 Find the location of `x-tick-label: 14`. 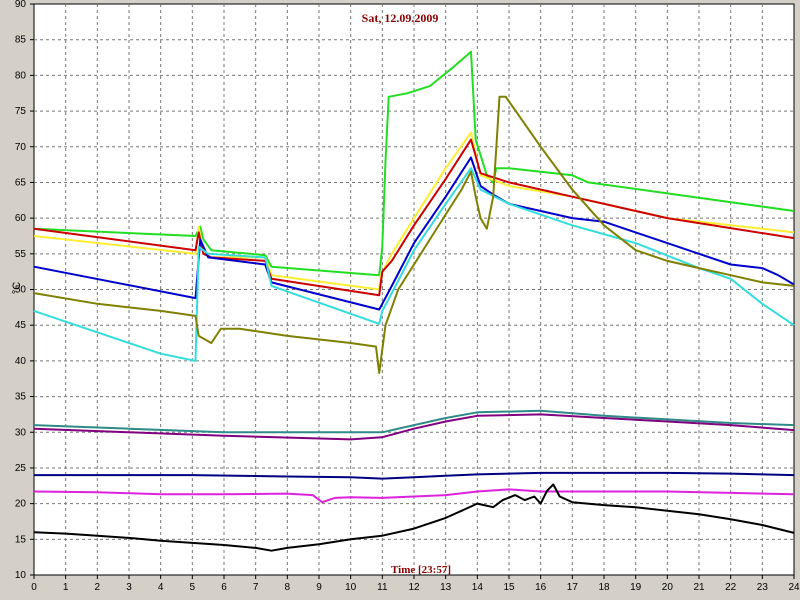

x-tick-label: 14 is located at coordinates (478, 587).